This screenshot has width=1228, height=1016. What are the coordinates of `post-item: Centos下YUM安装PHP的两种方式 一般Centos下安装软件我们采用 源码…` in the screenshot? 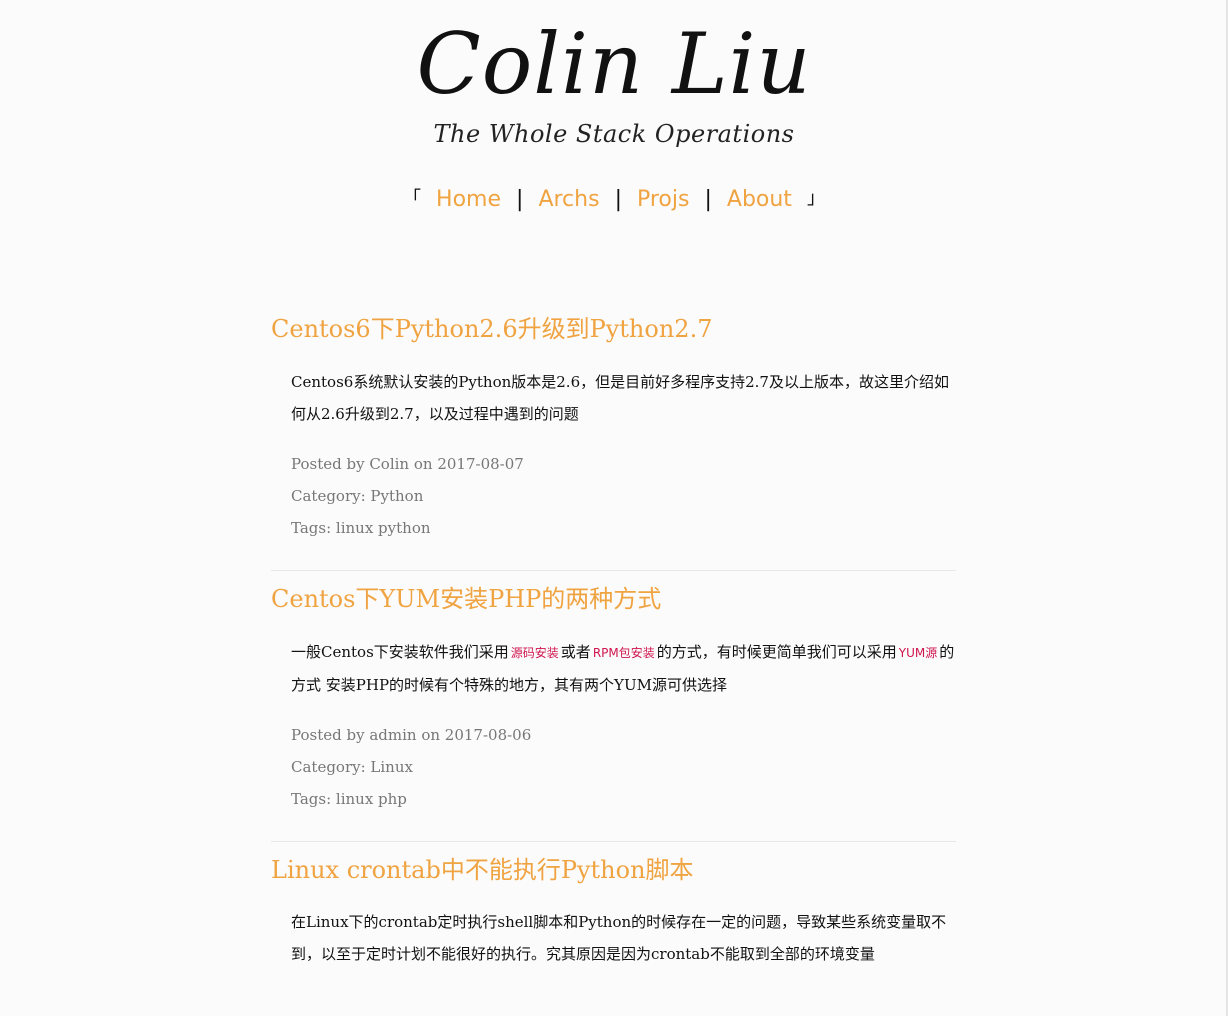 It's located at (613, 713).